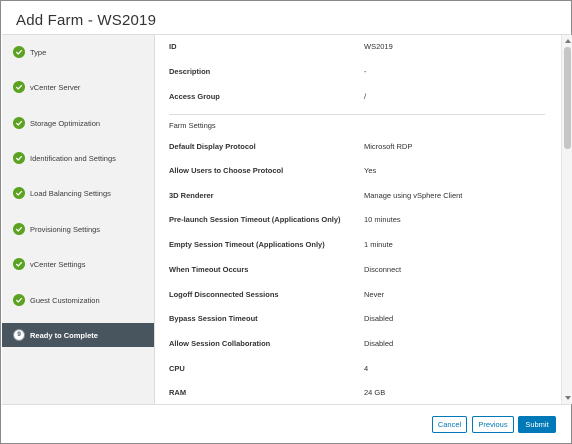 The image size is (572, 444). I want to click on summary-key: Bypass Session Timeout, so click(213, 318).